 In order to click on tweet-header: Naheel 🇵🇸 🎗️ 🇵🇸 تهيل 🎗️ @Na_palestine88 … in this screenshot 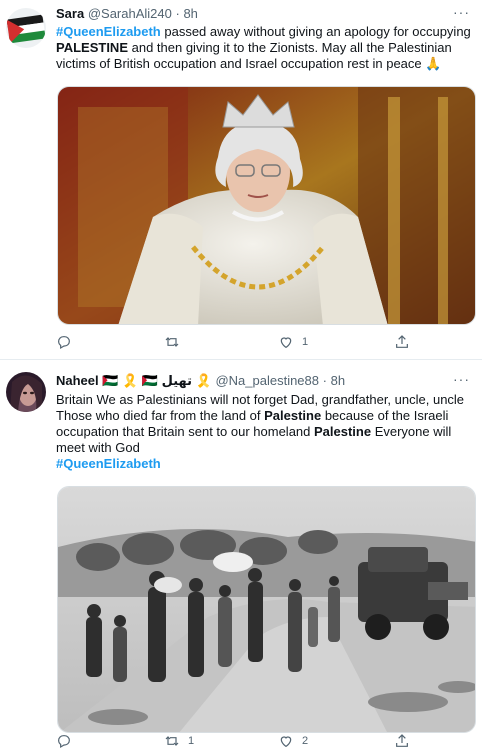, I will do `click(200, 381)`.